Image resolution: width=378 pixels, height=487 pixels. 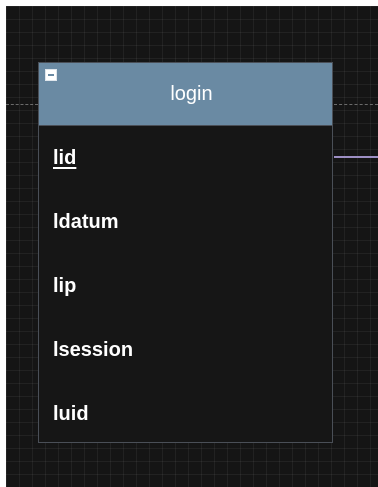 What do you see at coordinates (356, 104) in the screenshot?
I see `dashed-connector-right` at bounding box center [356, 104].